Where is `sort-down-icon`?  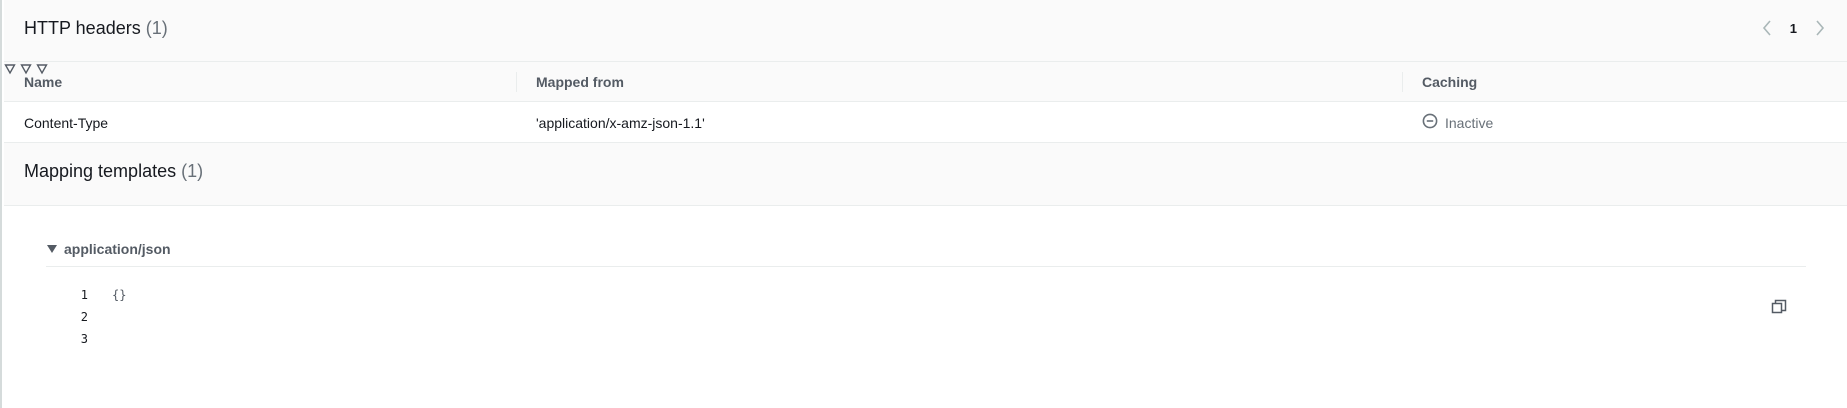 sort-down-icon is located at coordinates (12, 70).